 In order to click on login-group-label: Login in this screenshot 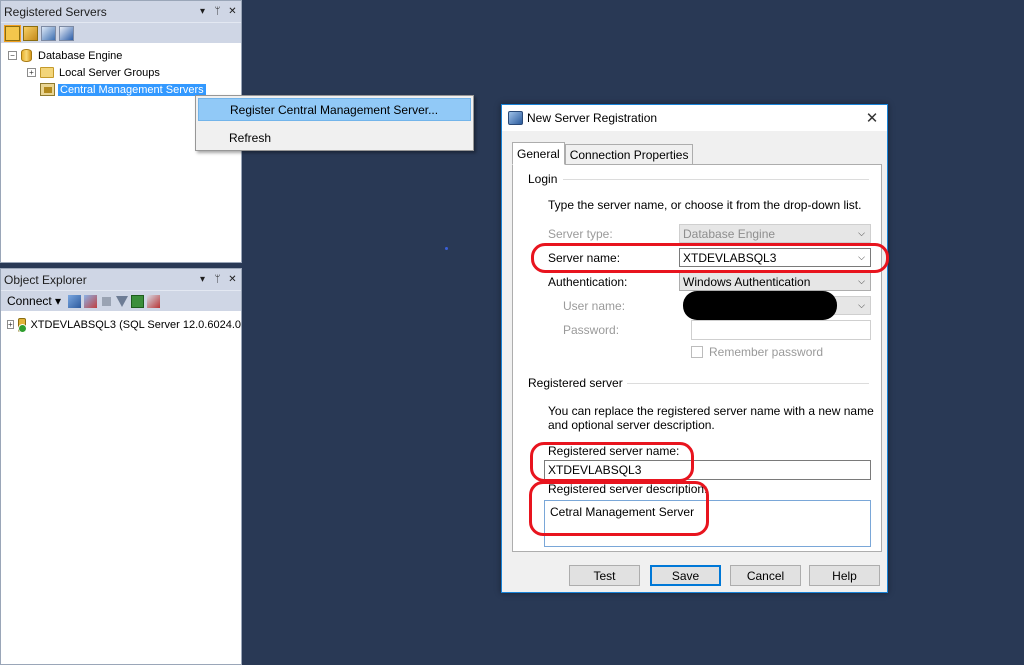, I will do `click(545, 179)`.